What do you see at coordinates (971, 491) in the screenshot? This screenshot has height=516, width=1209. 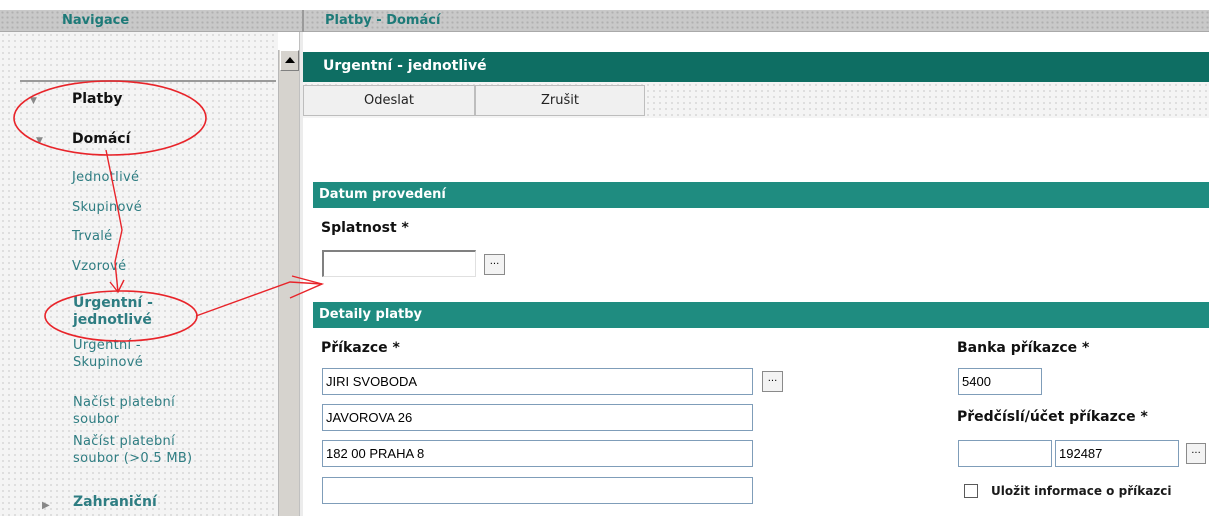 I see `save-payer-checkbox` at bounding box center [971, 491].